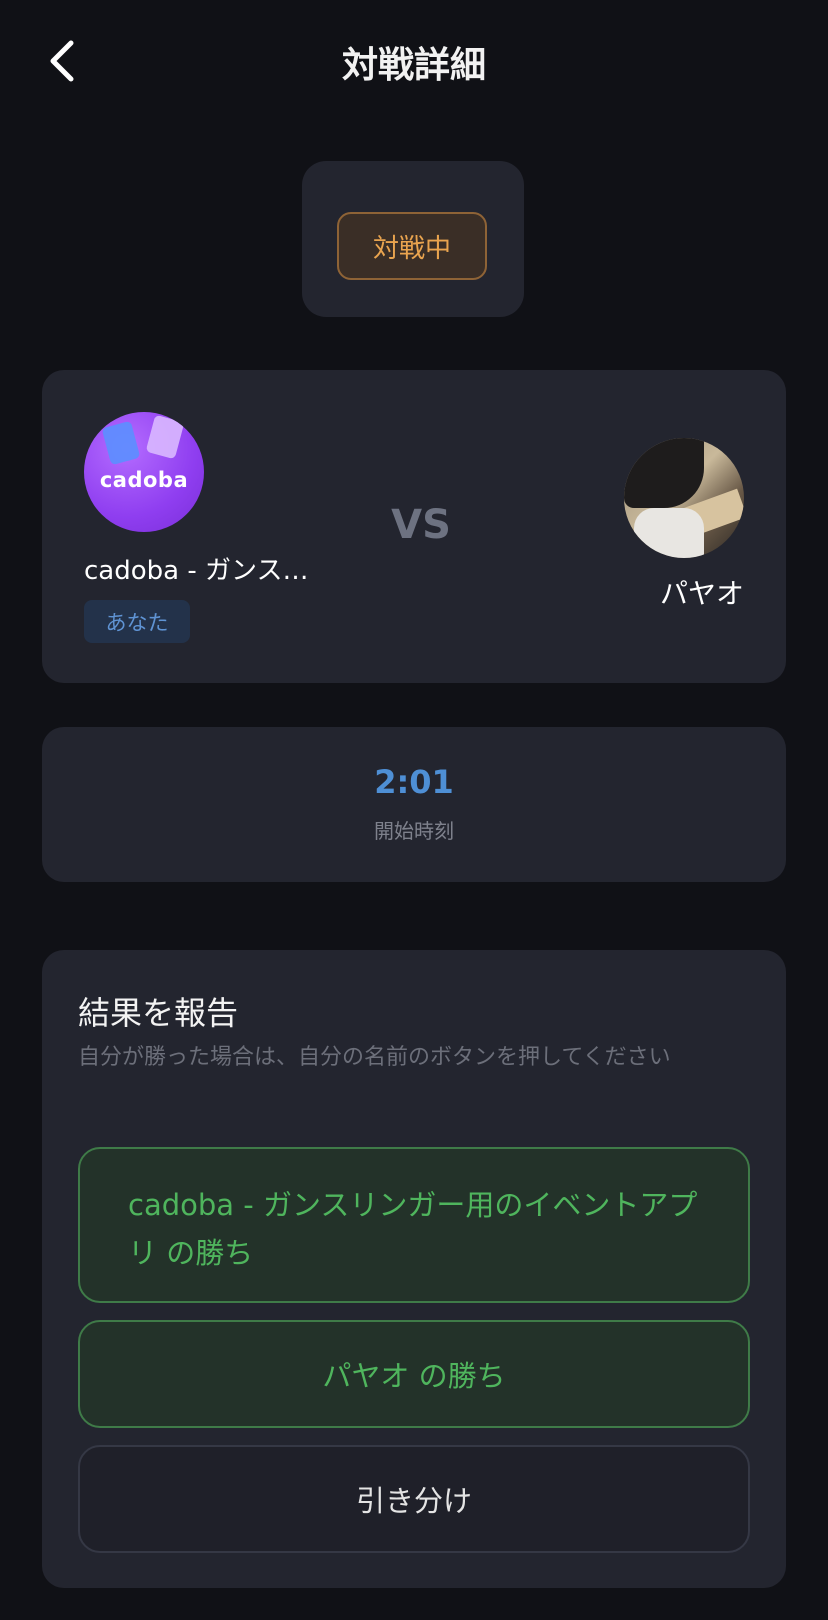  I want to click on player2-win-button: パヤオ の勝ち, so click(414, 1374).